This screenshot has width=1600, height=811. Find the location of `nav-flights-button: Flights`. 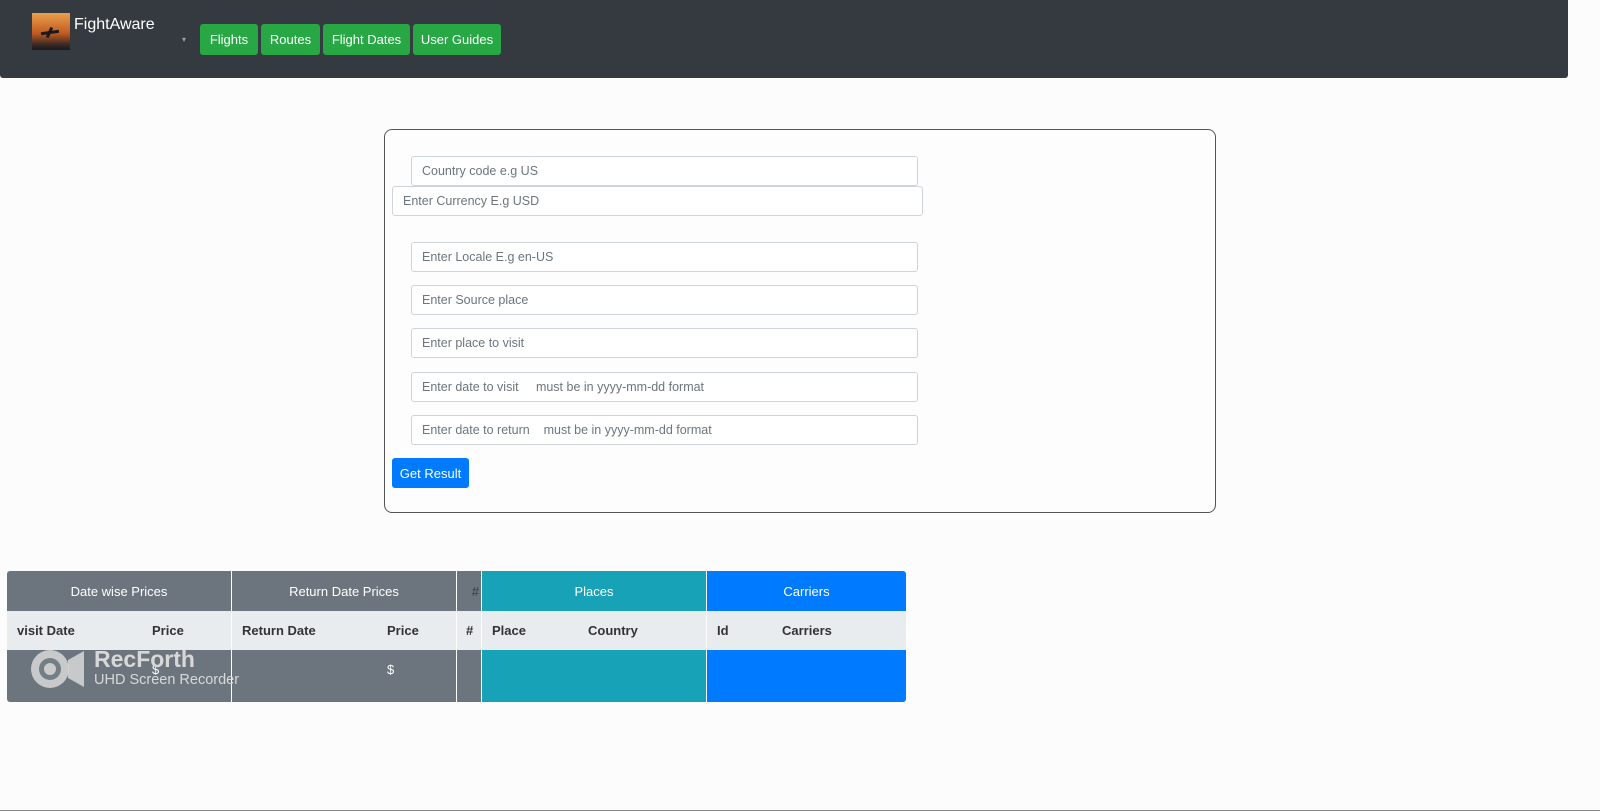

nav-flights-button: Flights is located at coordinates (229, 39).